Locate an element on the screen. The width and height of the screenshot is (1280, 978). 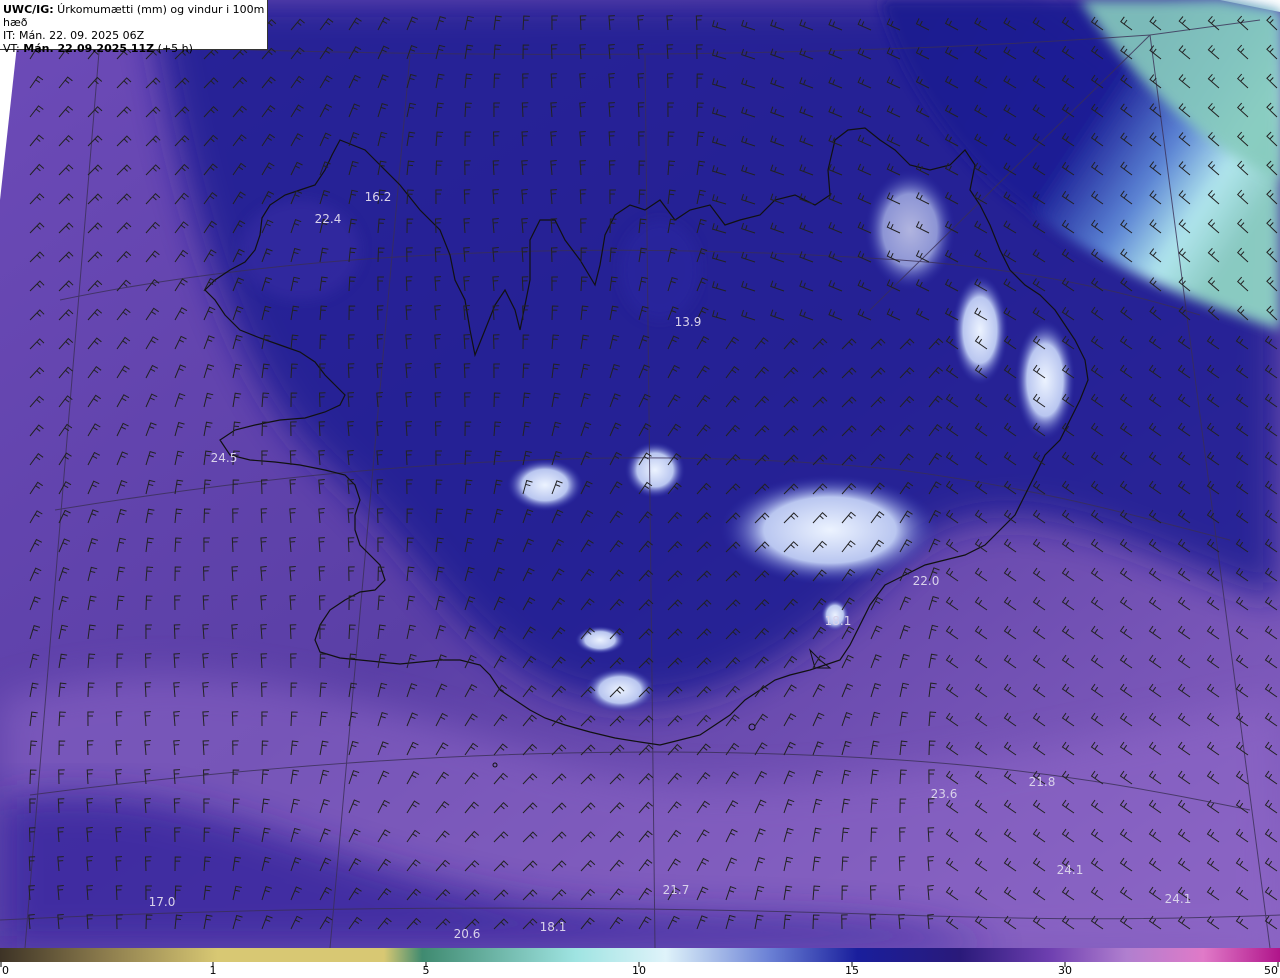
model-prefix: UWC/IG: is located at coordinates (28, 9).